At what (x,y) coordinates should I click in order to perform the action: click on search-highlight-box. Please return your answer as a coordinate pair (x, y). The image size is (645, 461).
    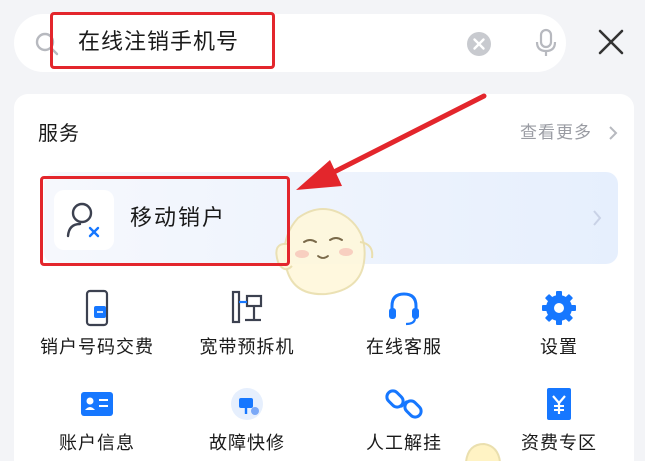
    Looking at the image, I should click on (162, 40).